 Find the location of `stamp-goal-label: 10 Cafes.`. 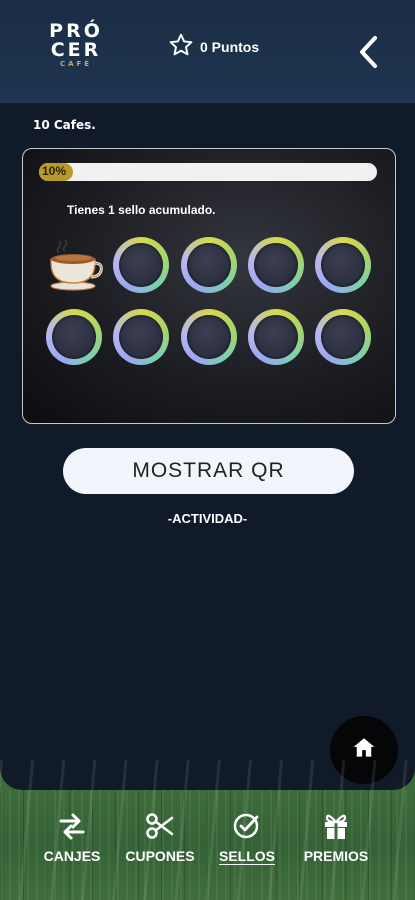

stamp-goal-label: 10 Cafes. is located at coordinates (64, 125).